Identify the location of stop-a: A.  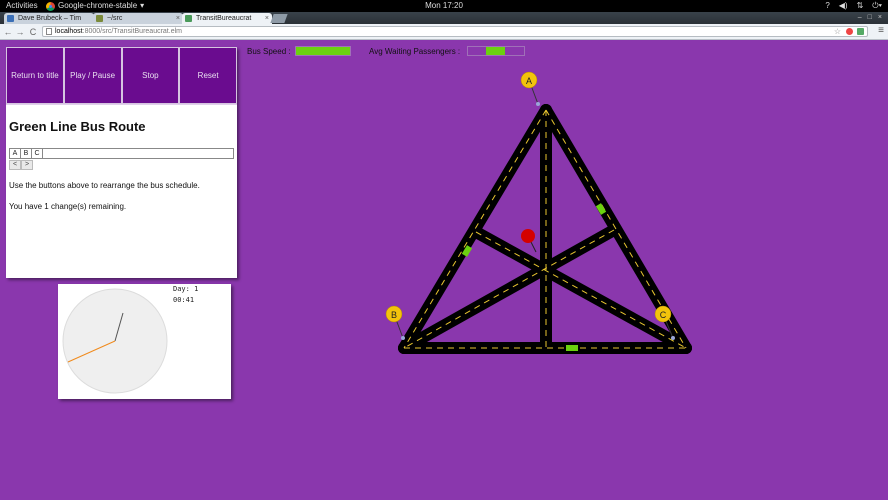
(530, 88).